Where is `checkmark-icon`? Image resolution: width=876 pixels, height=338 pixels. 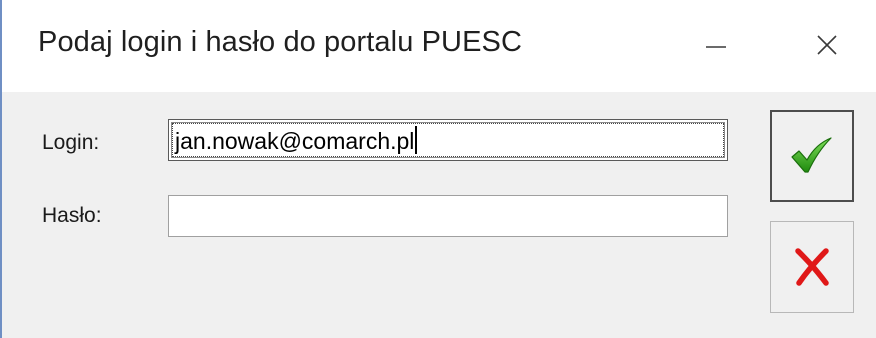
checkmark-icon is located at coordinates (811, 155).